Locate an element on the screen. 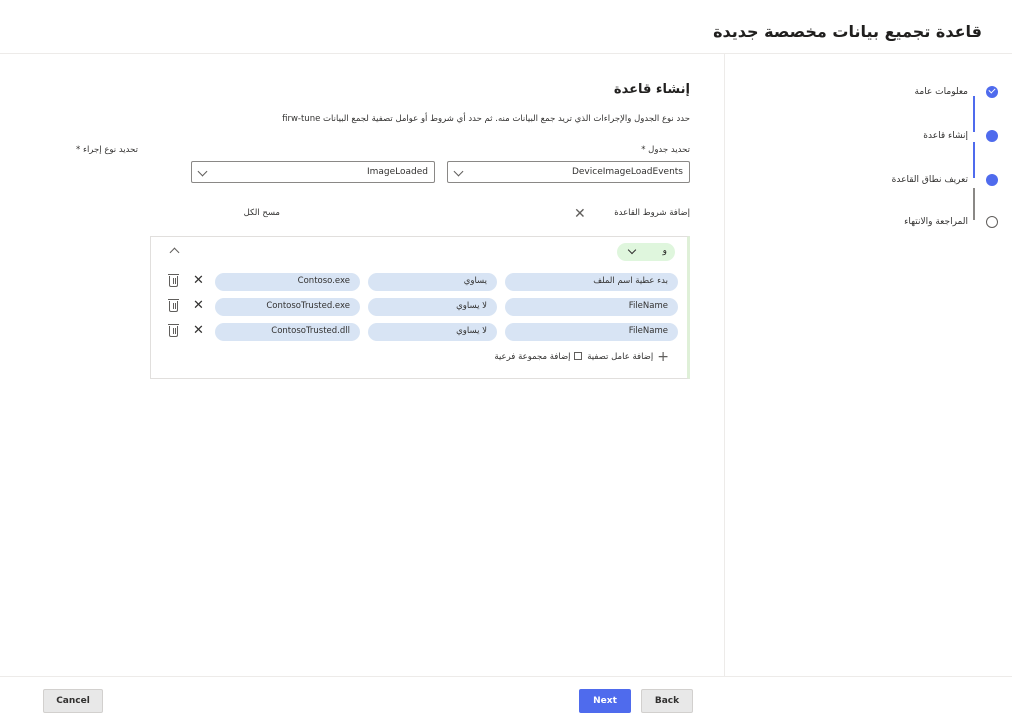  condition-row: FileName لا يساوي ContosoTrusted.dll ✕ is located at coordinates (421, 332).